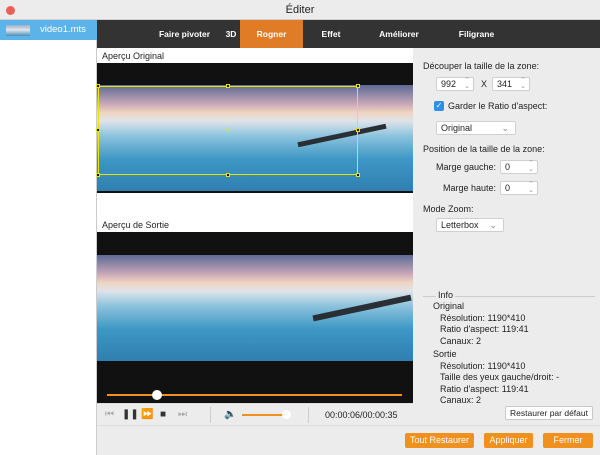 The width and height of the screenshot is (600, 455). What do you see at coordinates (136, 225) in the screenshot?
I see `output-preview-label: Aperçu de Sortie` at bounding box center [136, 225].